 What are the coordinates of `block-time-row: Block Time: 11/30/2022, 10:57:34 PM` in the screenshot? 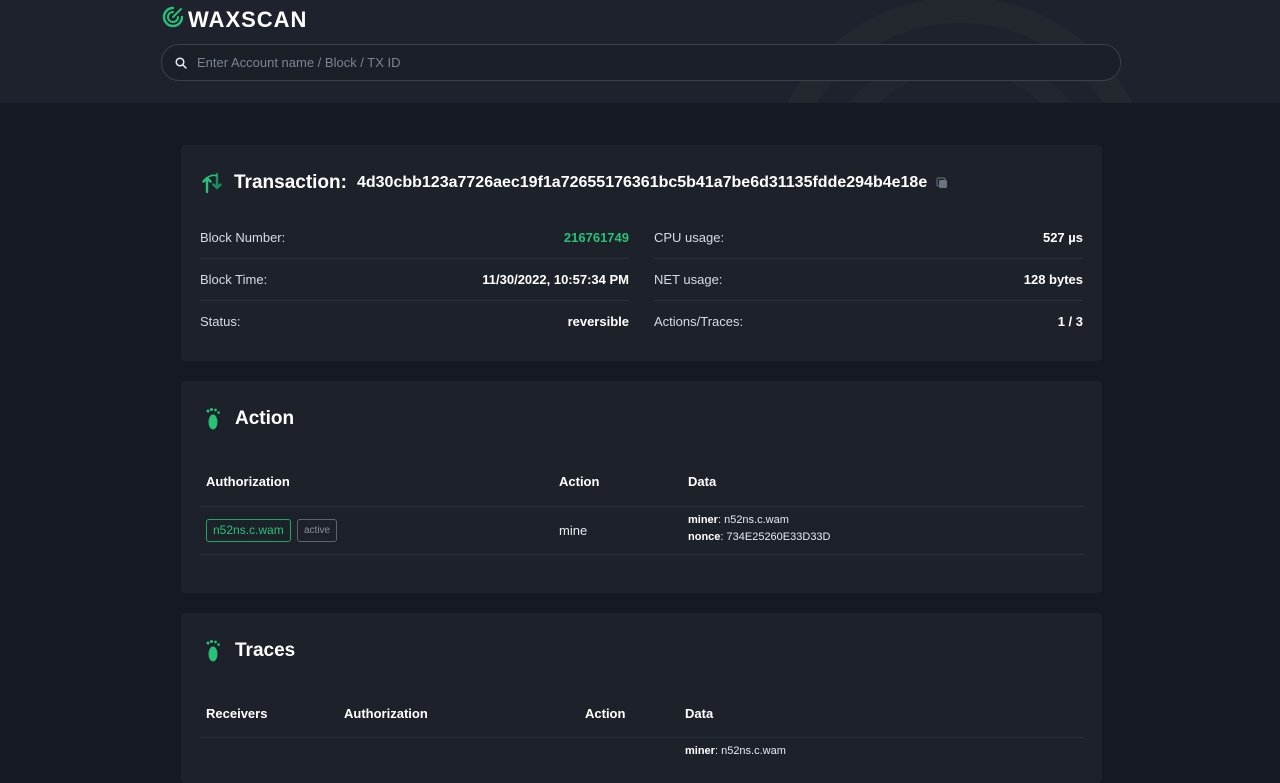 It's located at (414, 279).